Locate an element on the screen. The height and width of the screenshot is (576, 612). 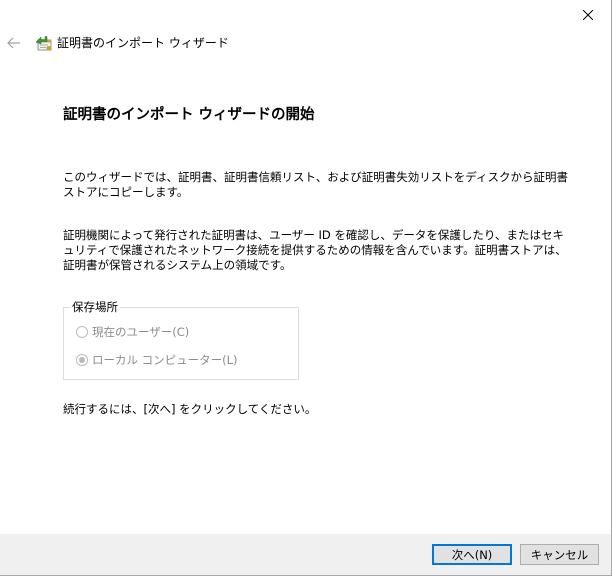
radio-local-machine: ローカル コンピューター(L) is located at coordinates (157, 360).